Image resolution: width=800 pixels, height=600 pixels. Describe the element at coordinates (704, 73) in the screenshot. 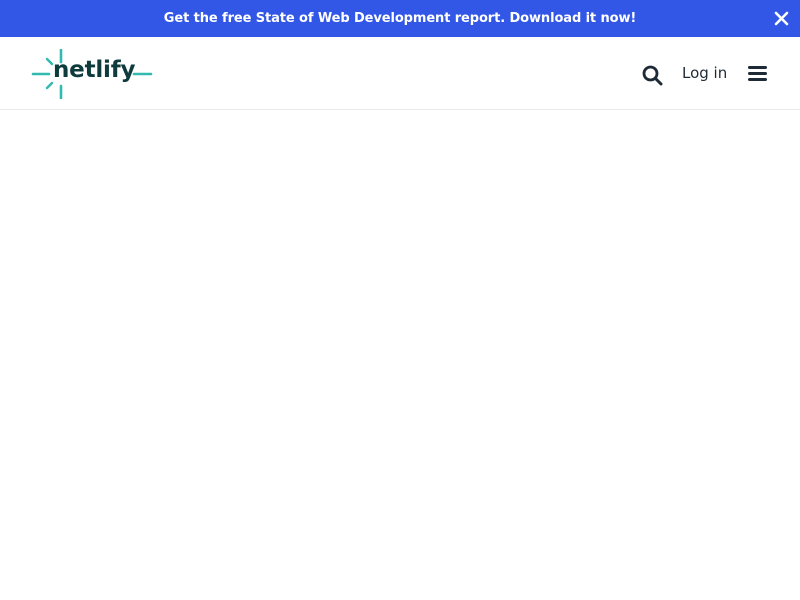

I see `login-link: Log in` at that location.